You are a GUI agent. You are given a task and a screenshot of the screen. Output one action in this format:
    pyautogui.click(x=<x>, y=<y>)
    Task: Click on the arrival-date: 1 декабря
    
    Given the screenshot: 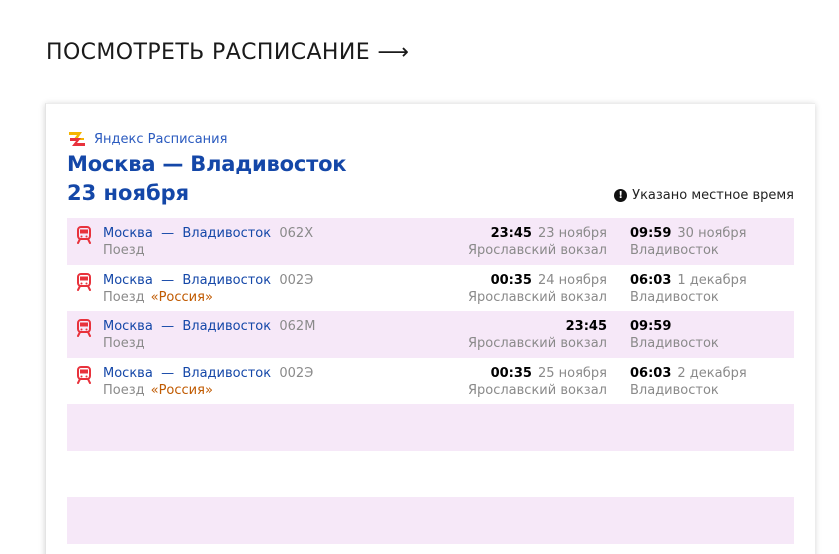 What is the action you would take?
    pyautogui.click(x=712, y=280)
    